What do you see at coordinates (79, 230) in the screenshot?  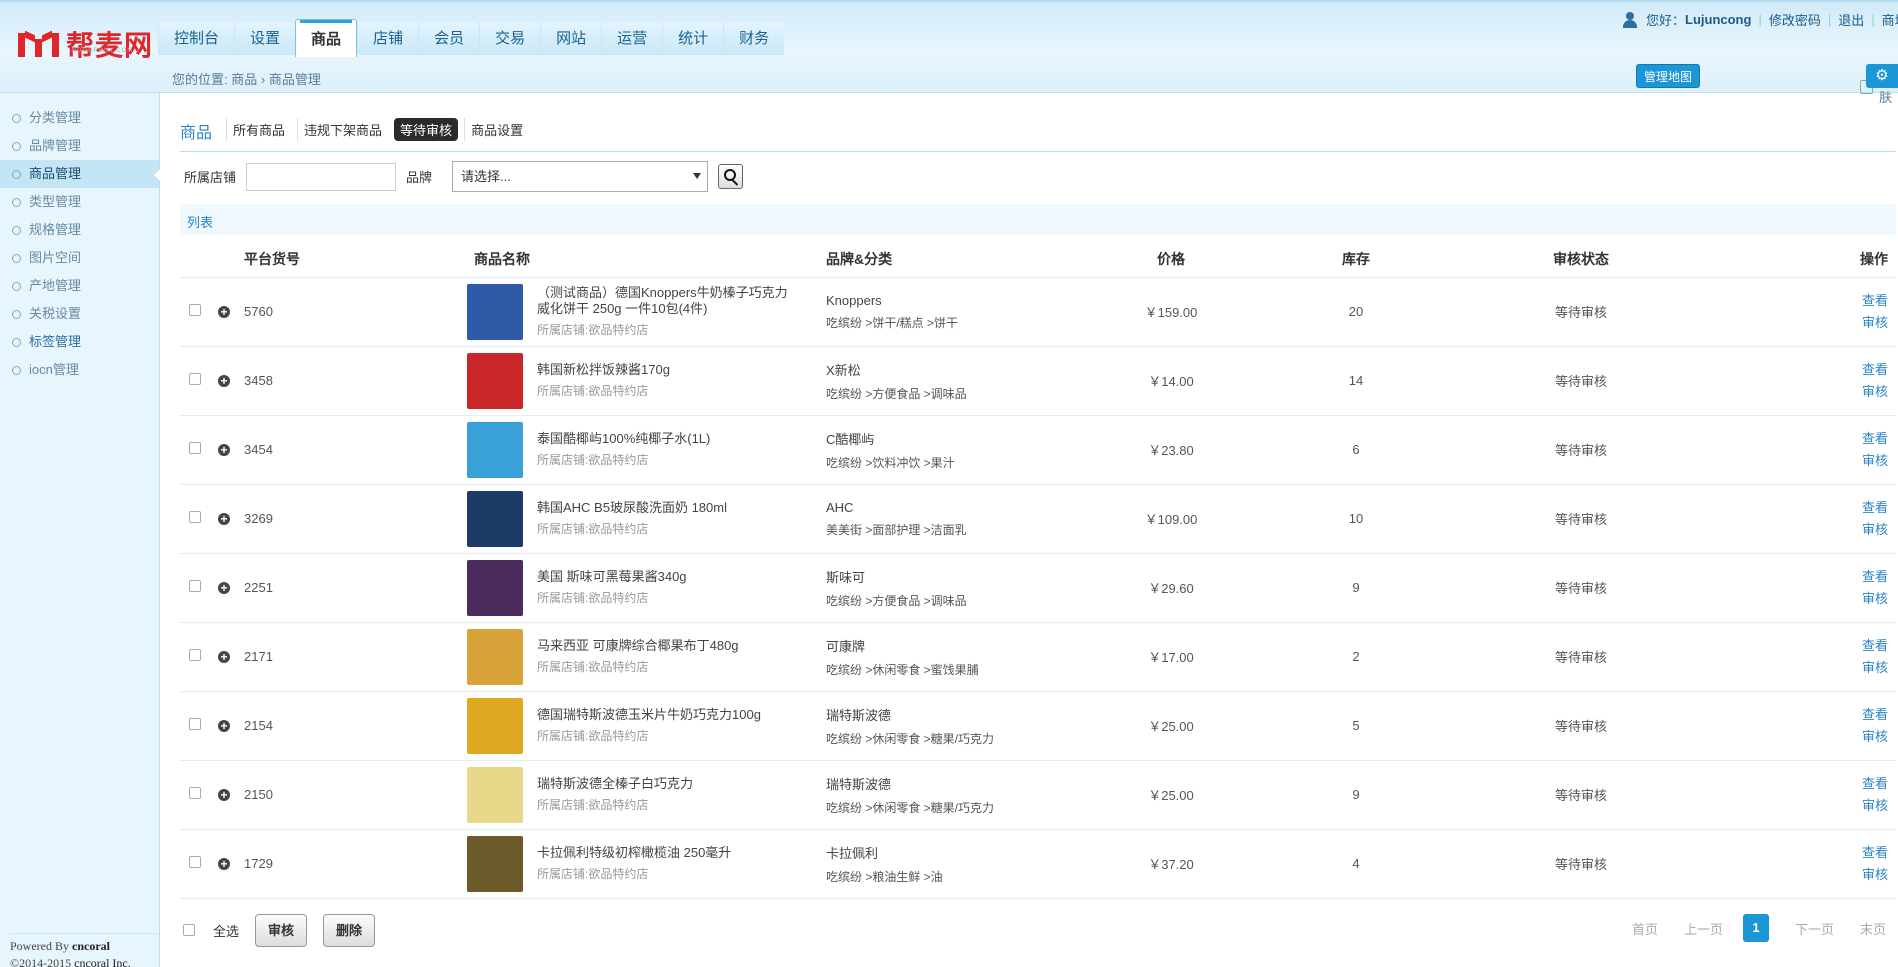 I see `sidebar-item-specs: 规格管理` at bounding box center [79, 230].